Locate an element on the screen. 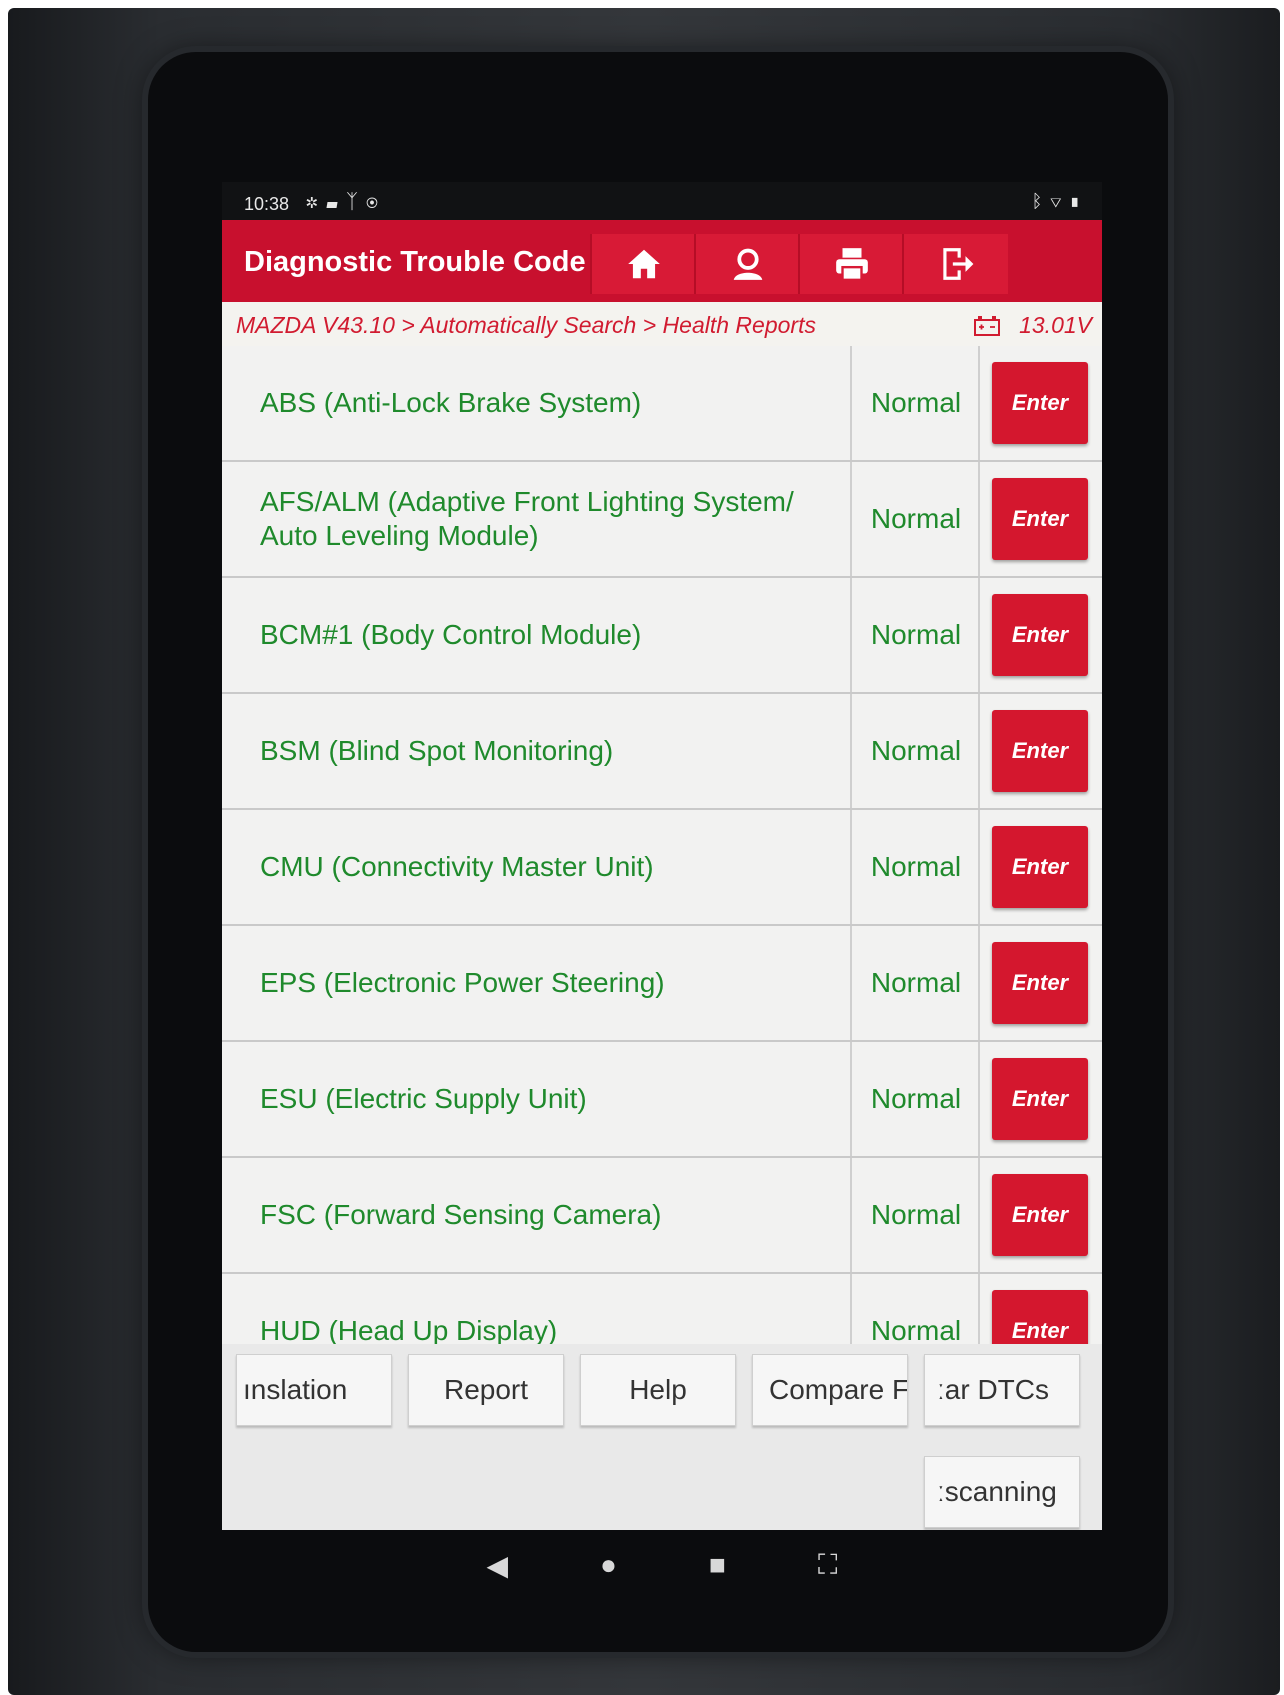 This screenshot has width=1284, height=1695. user-button is located at coordinates (747, 264).